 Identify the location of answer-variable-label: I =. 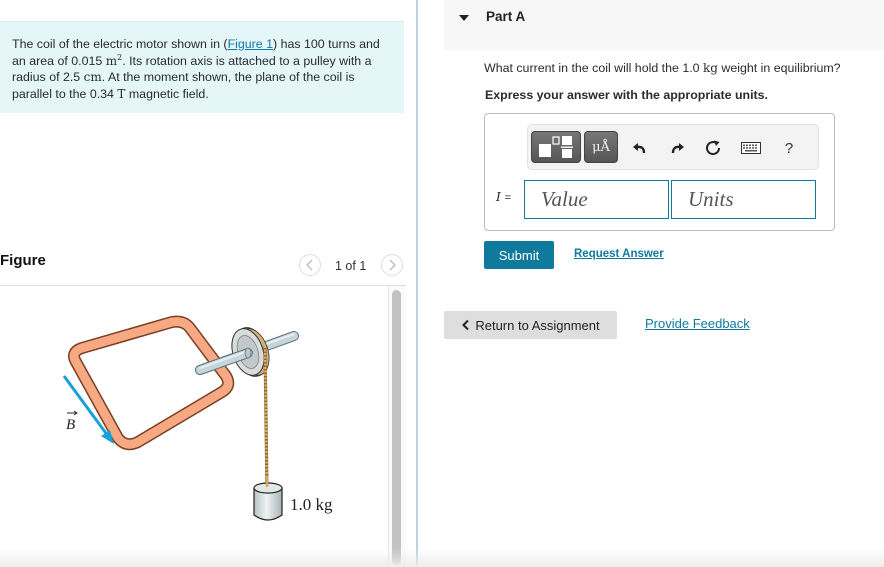
(503, 197).